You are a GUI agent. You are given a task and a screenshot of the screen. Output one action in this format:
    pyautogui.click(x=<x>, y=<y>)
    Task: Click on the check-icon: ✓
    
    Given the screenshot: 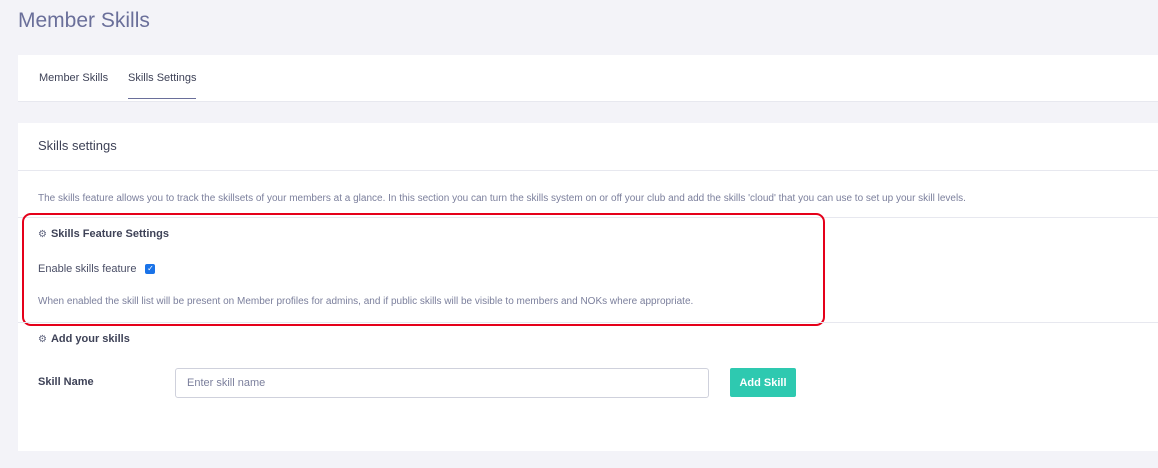 What is the action you would take?
    pyautogui.click(x=150, y=268)
    